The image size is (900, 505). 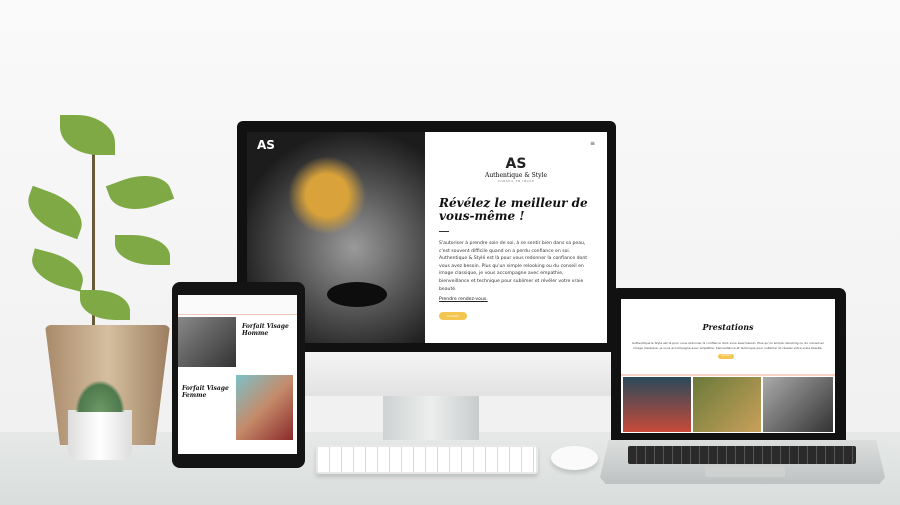 What do you see at coordinates (742, 455) in the screenshot?
I see `laptop-keyboard` at bounding box center [742, 455].